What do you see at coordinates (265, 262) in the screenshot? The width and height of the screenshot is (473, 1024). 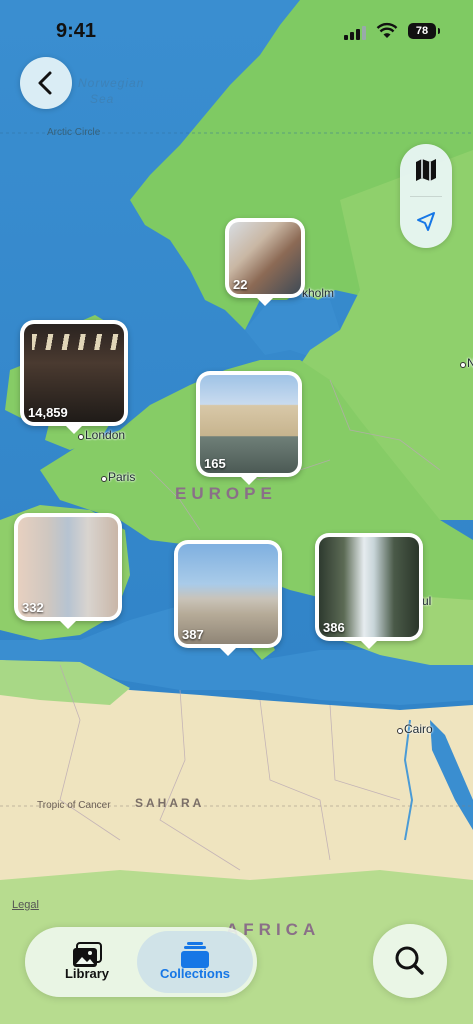 I see `collection-pin-stockholm: 22` at bounding box center [265, 262].